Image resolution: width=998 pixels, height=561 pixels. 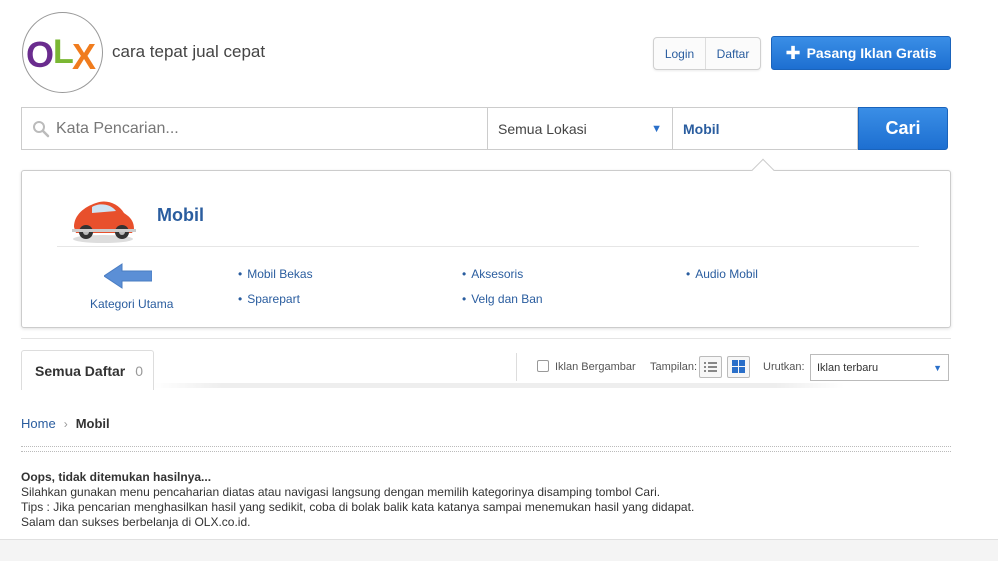 What do you see at coordinates (128, 276) in the screenshot?
I see `back-arrow-icon` at bounding box center [128, 276].